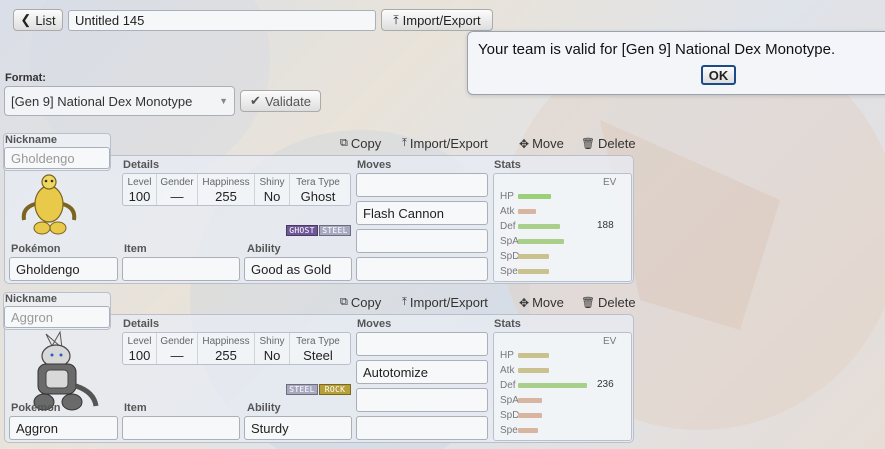 This screenshot has height=449, width=885. I want to click on stats-box: EV HP Atk Def 188 SpA SpD Spe, so click(562, 227).